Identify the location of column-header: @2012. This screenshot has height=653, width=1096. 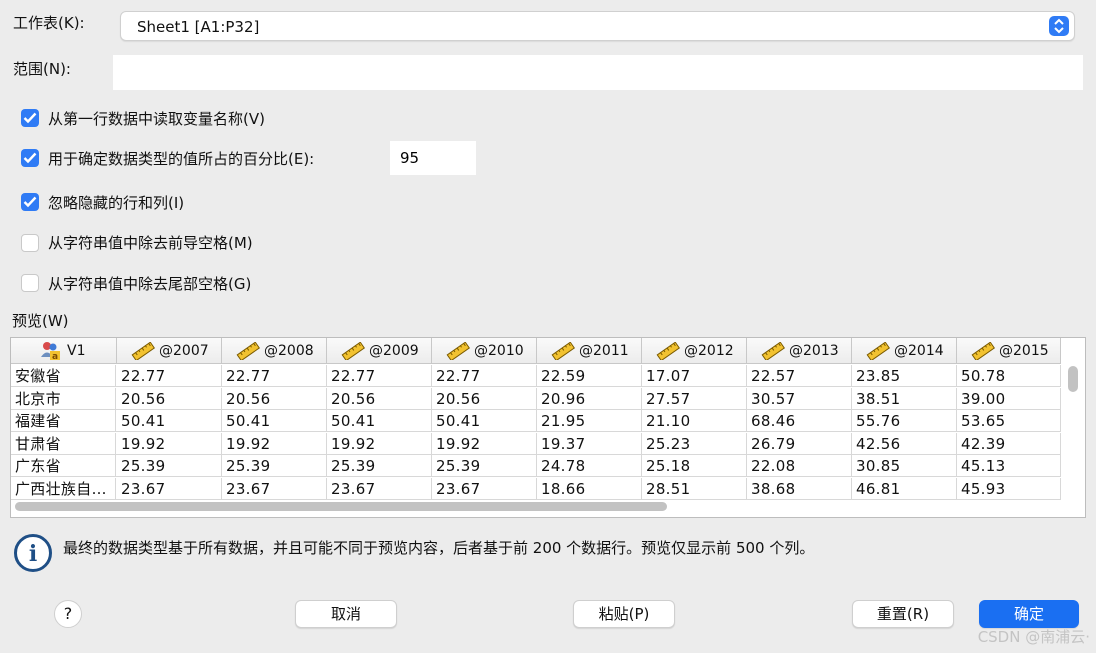
(694, 351).